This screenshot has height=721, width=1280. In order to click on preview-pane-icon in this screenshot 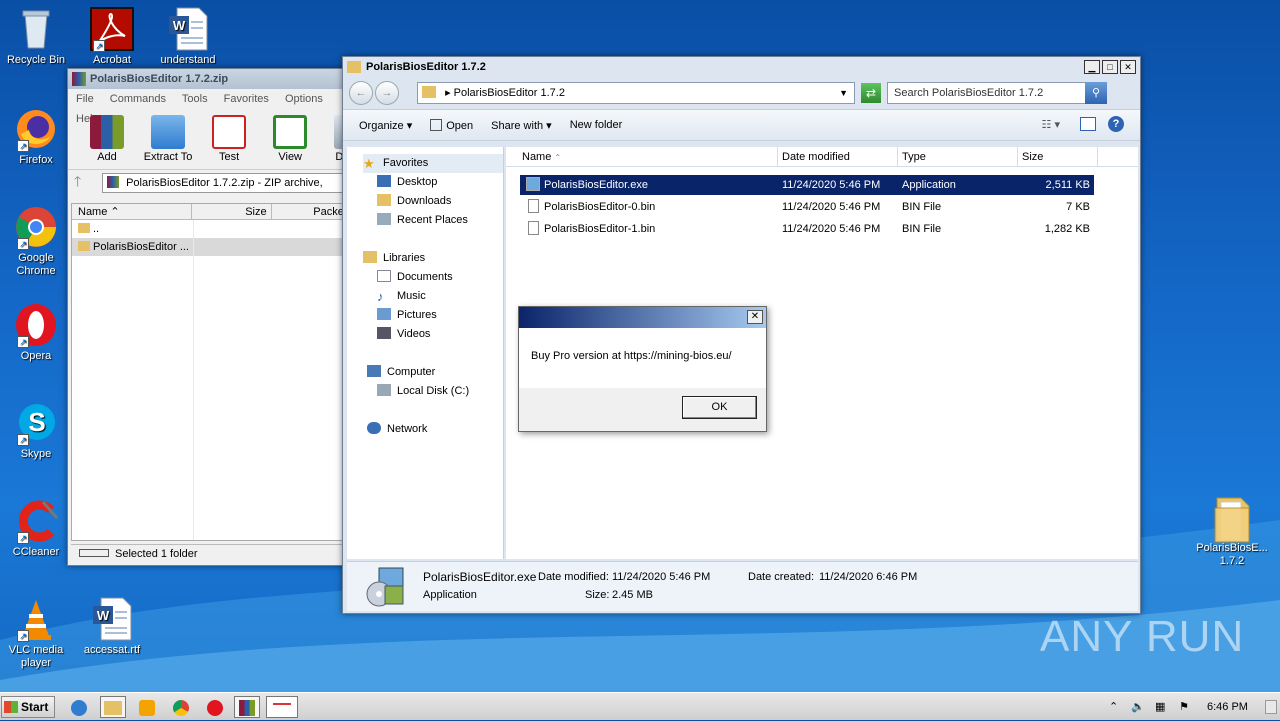, I will do `click(1088, 124)`.